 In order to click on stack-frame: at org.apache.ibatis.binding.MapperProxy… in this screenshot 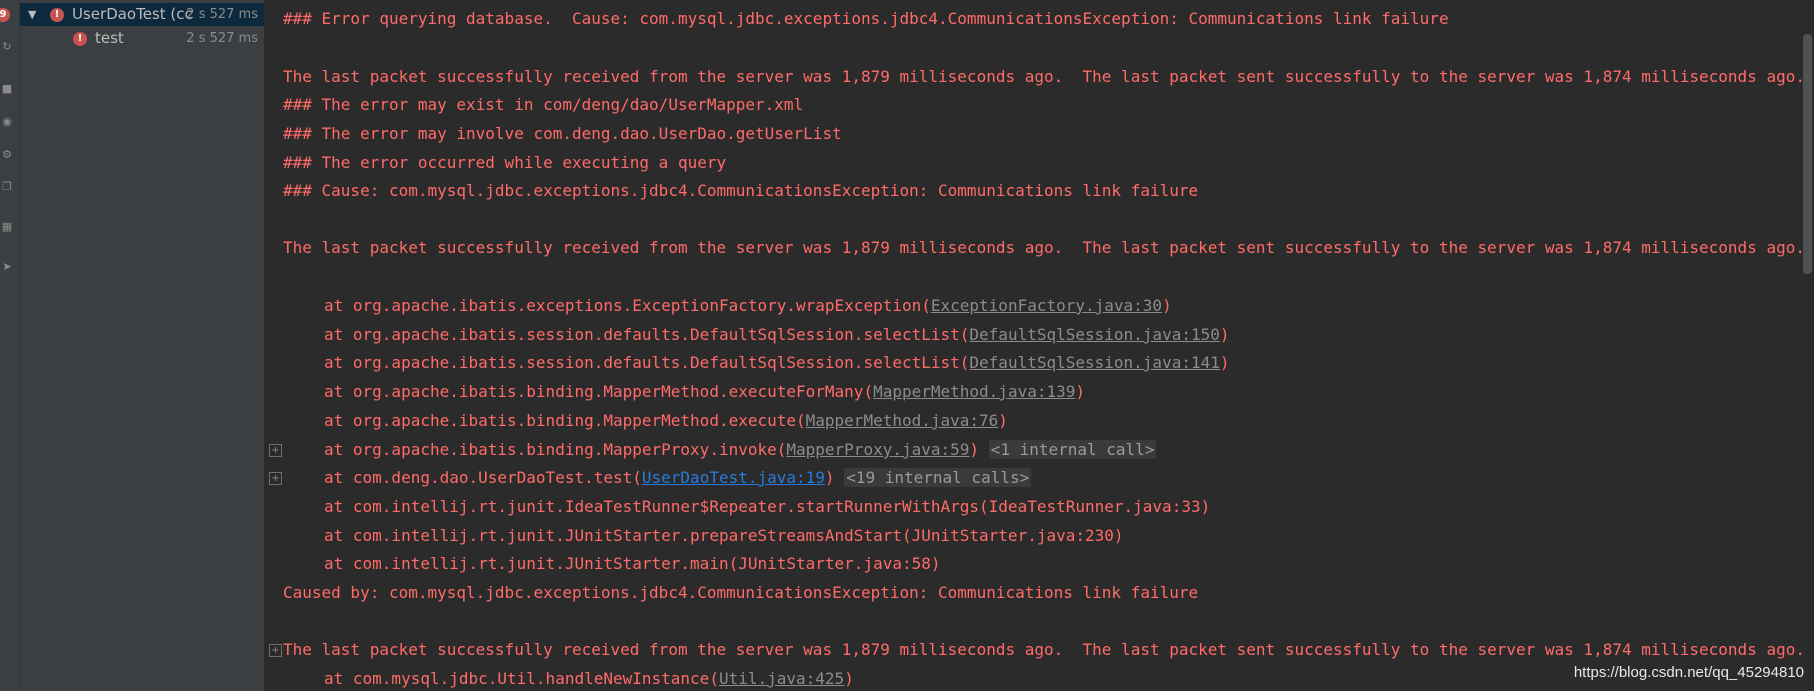, I will do `click(740, 449)`.